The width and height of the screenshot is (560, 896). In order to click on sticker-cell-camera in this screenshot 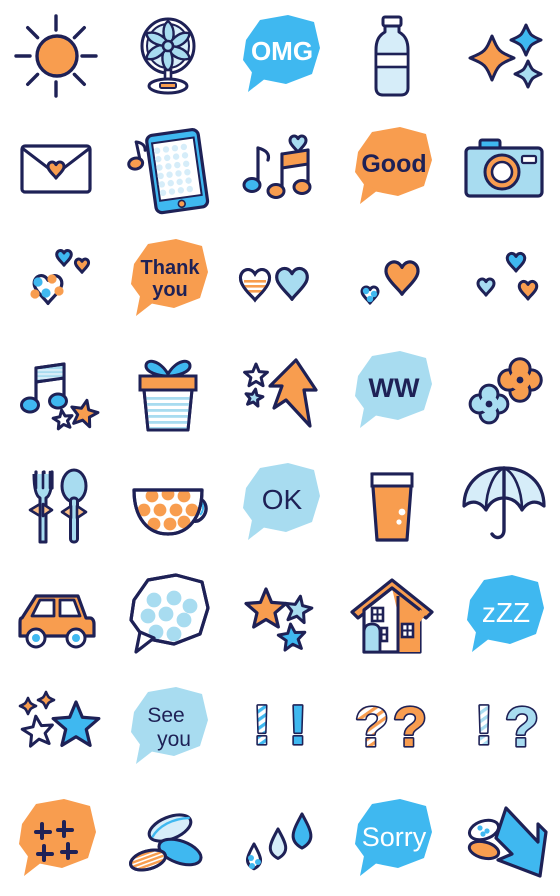, I will do `click(504, 168)`.